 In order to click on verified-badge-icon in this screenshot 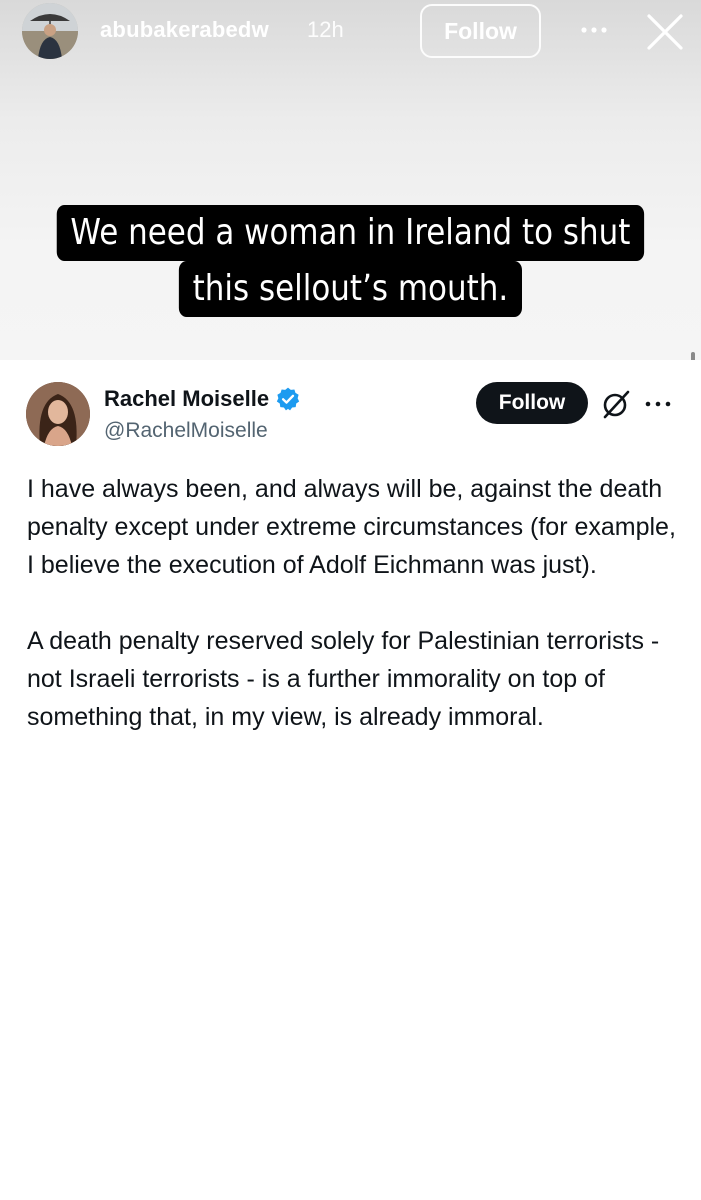, I will do `click(288, 399)`.